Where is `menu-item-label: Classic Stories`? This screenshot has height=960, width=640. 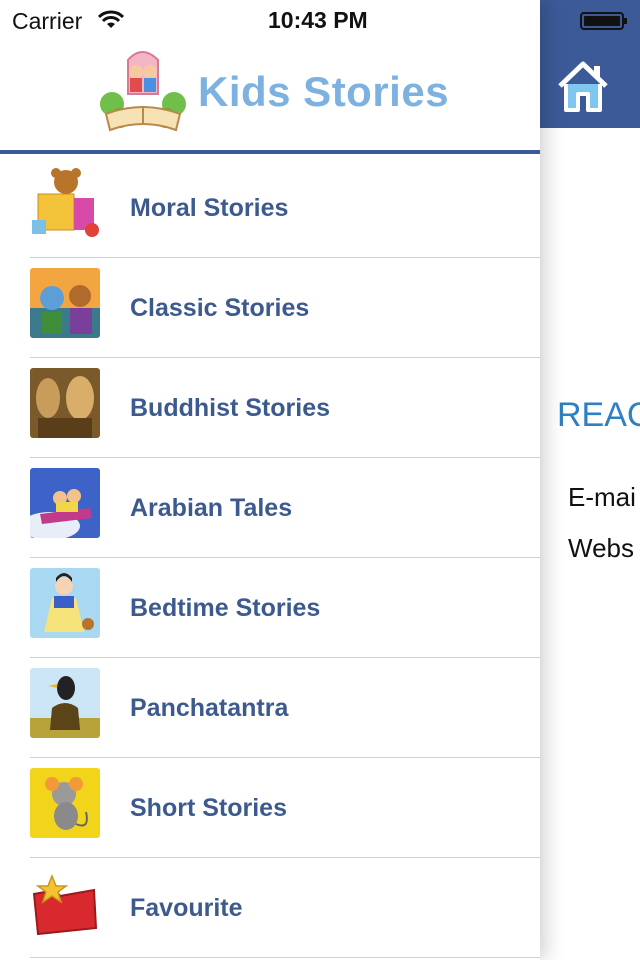 menu-item-label: Classic Stories is located at coordinates (220, 308).